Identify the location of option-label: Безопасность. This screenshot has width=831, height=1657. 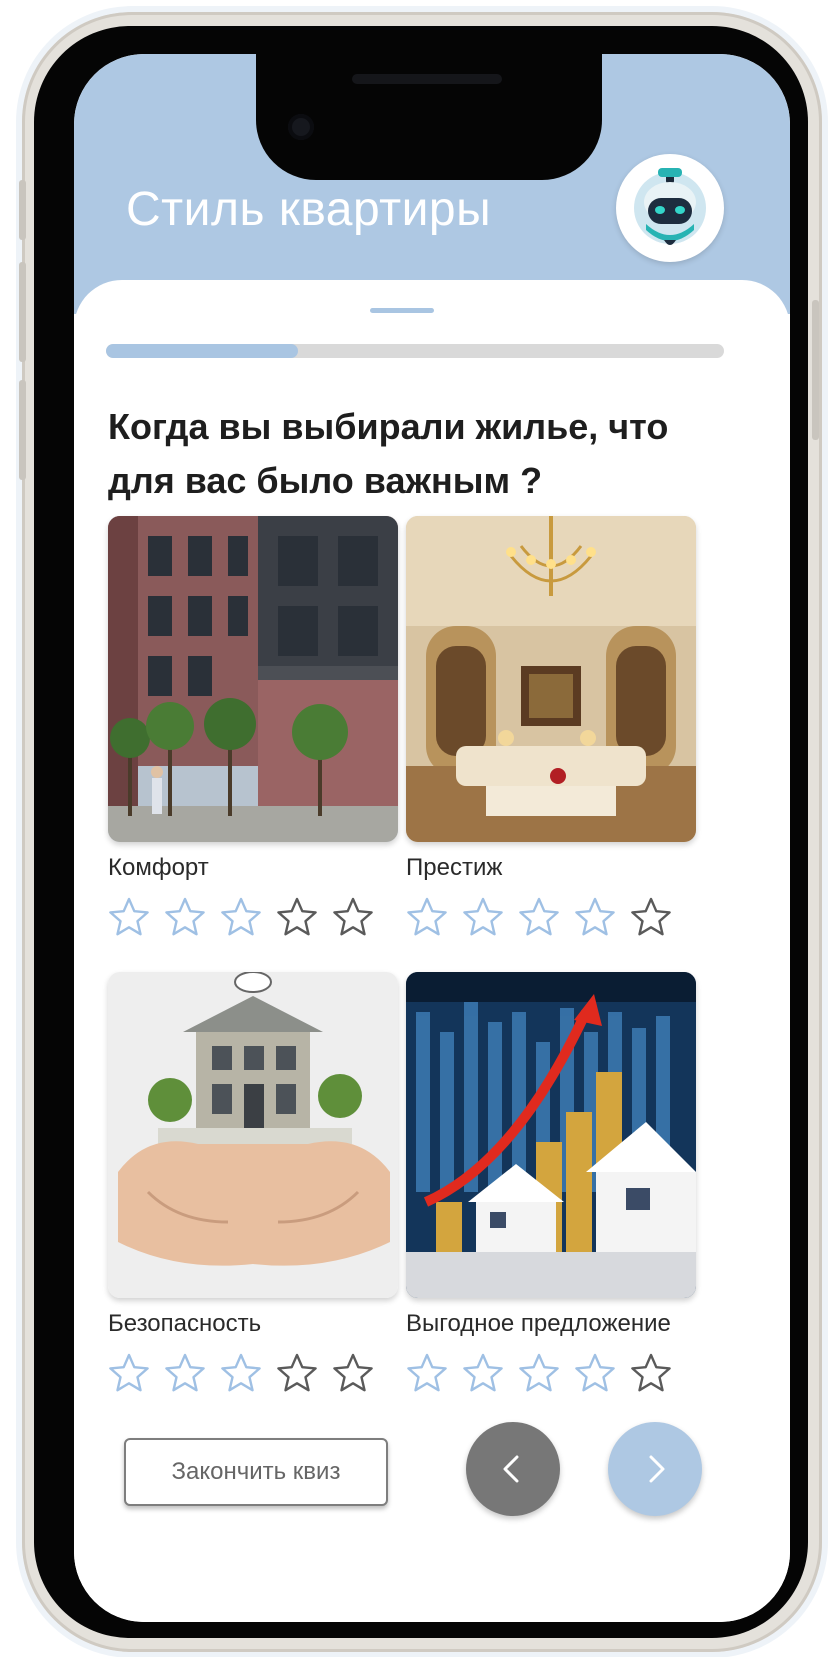
(185, 1323).